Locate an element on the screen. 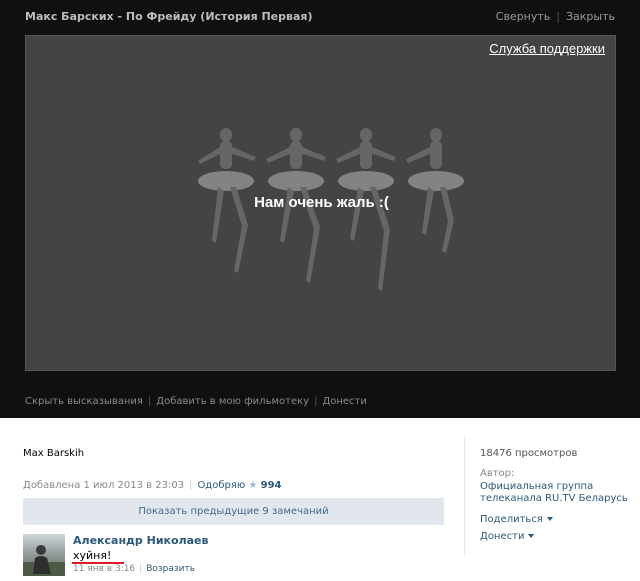  window-actions: Свернуть | Закрыть is located at coordinates (555, 16).